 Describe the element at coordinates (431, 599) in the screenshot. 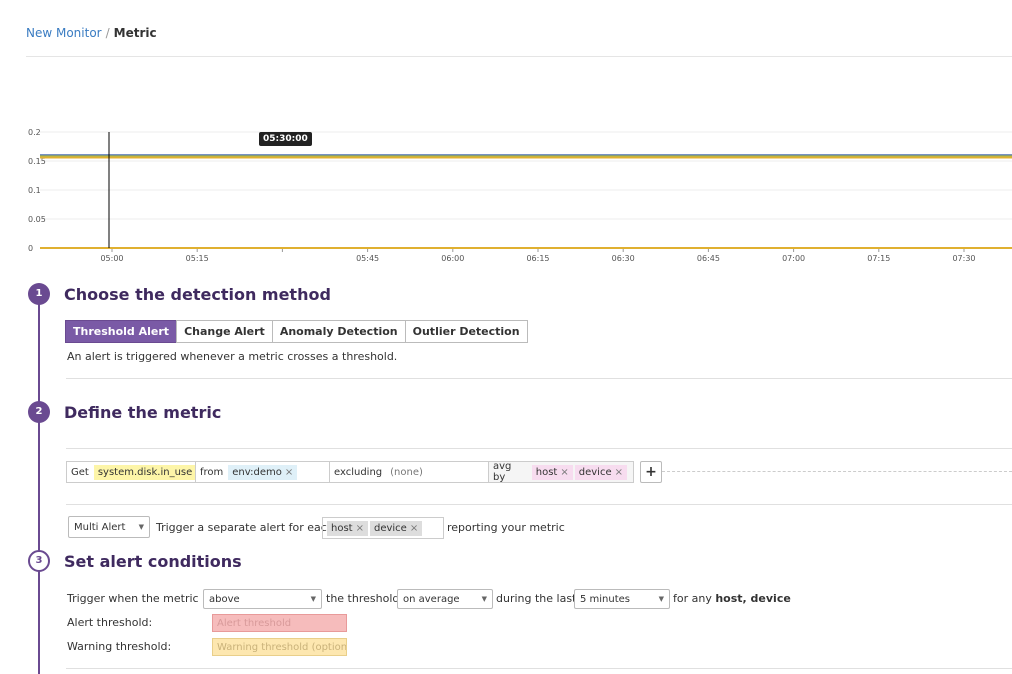

I see `aggregation-value: on average` at that location.